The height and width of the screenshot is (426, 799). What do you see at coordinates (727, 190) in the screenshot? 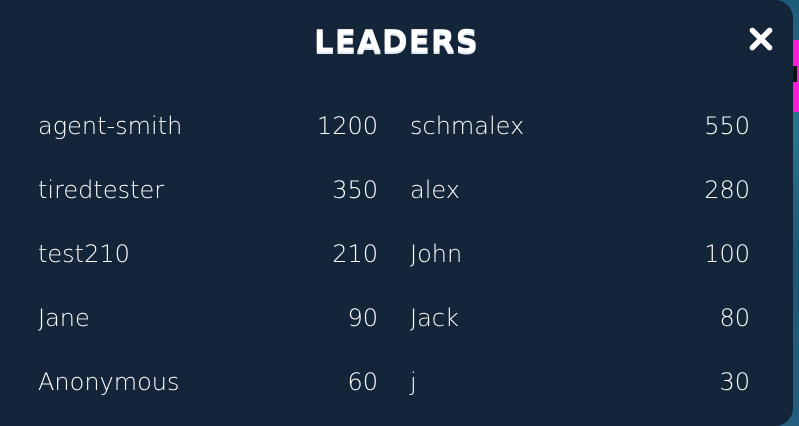
I see `leader-score: 280` at bounding box center [727, 190].